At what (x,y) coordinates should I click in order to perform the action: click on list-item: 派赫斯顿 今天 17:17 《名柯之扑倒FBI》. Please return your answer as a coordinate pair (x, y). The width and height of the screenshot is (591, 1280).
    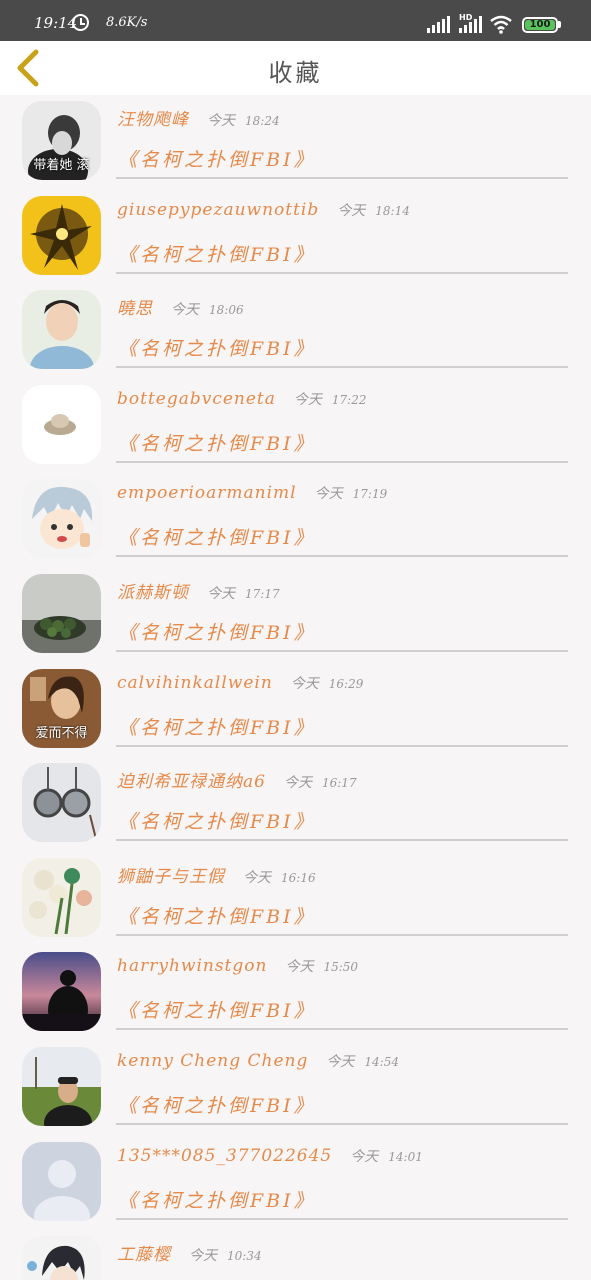
    Looking at the image, I should click on (295, 615).